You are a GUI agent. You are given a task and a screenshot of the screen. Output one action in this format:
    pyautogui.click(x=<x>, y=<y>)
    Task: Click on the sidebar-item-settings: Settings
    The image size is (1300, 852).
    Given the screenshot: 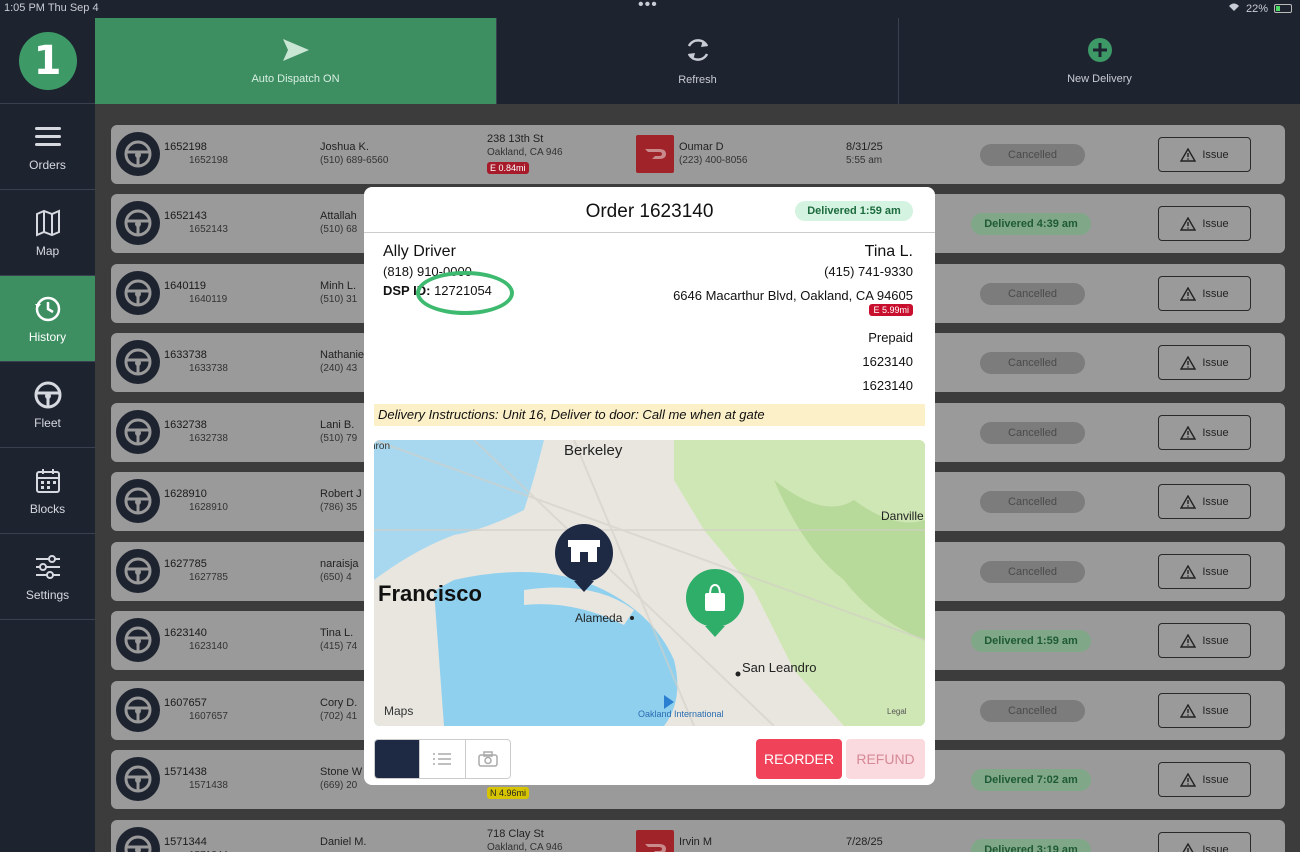 What is the action you would take?
    pyautogui.click(x=47, y=577)
    